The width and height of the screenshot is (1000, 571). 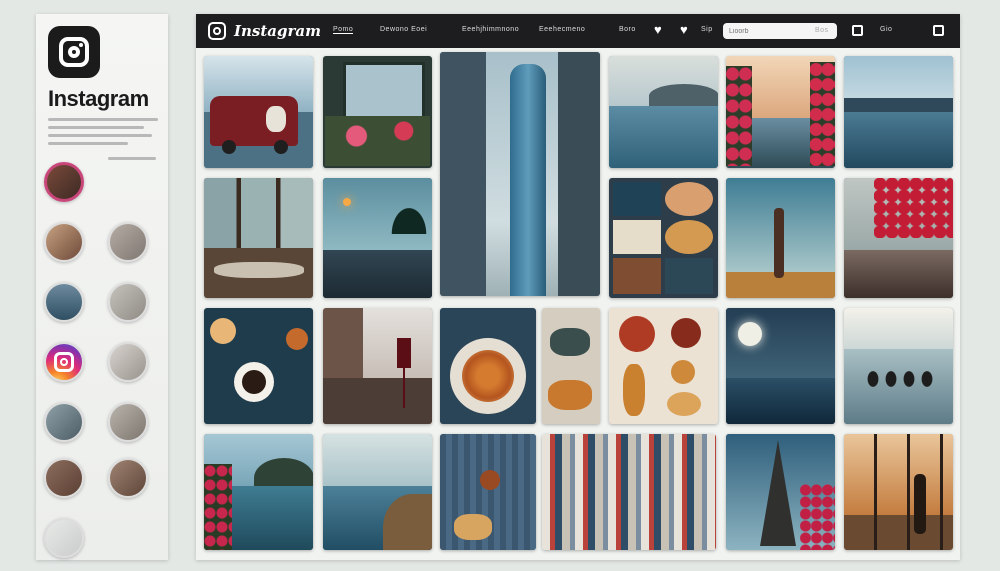 I want to click on nav-link: Eeehecmeno, so click(x=562, y=29).